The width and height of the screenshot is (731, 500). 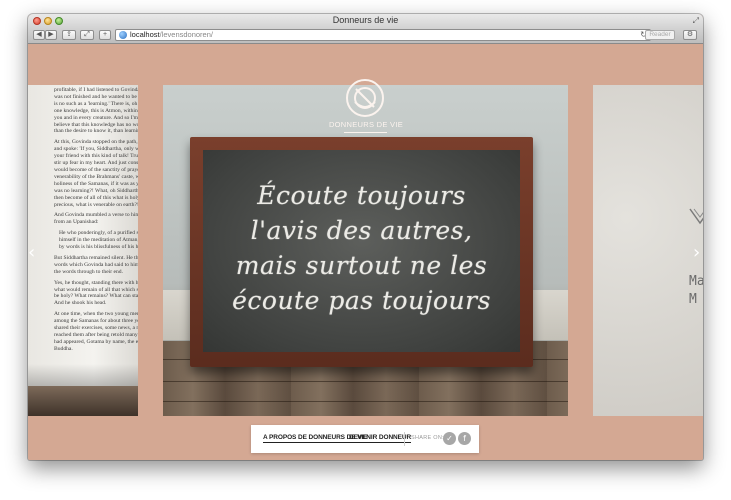 I want to click on next-slide: Ma M, so click(x=648, y=250).